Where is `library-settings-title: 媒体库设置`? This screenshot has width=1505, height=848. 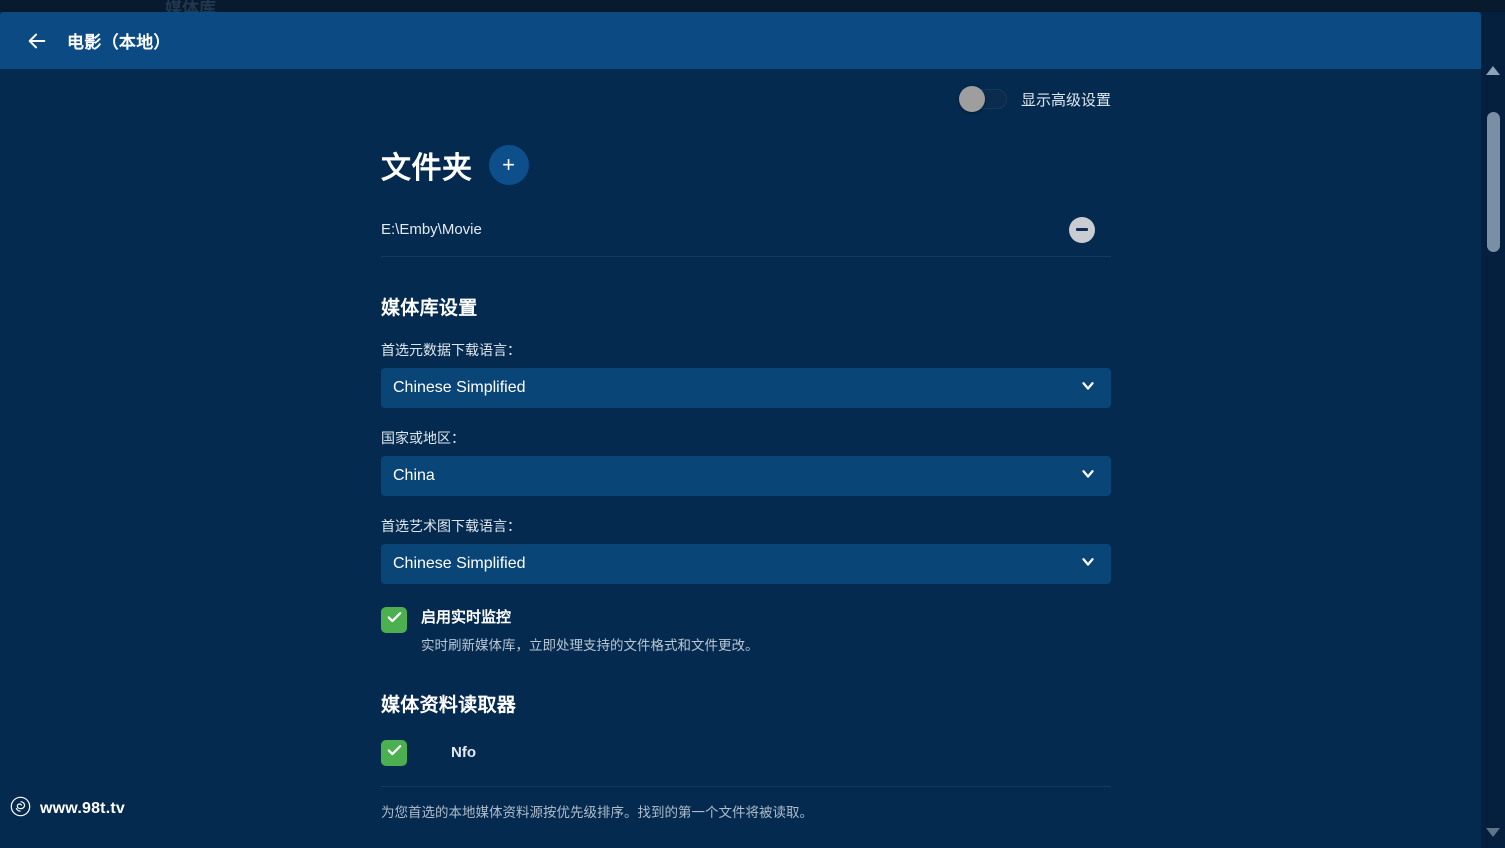
library-settings-title: 媒体库设置 is located at coordinates (429, 308).